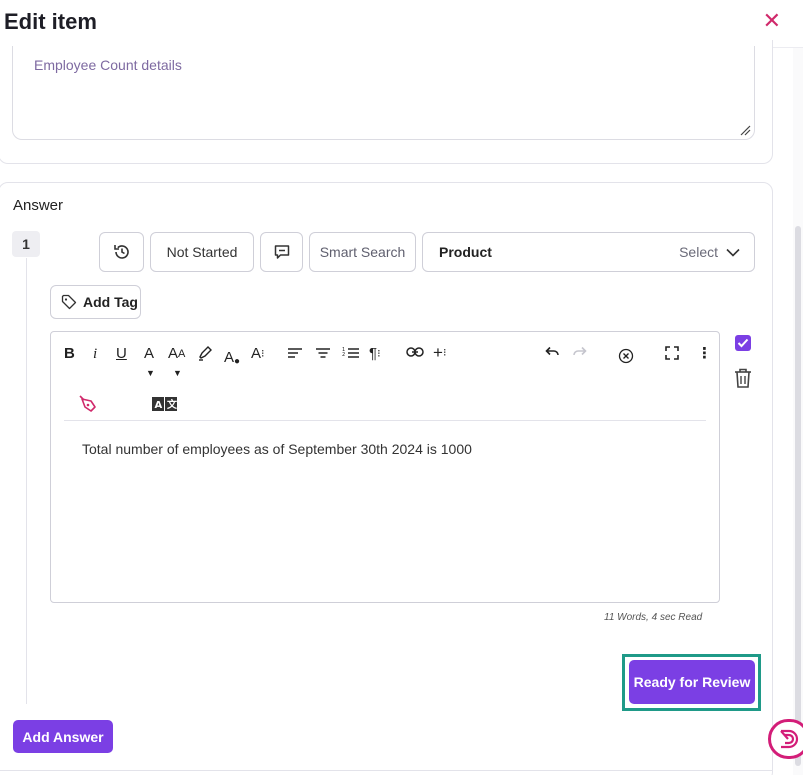 The image size is (803, 775). I want to click on tag-icon, so click(69, 302).